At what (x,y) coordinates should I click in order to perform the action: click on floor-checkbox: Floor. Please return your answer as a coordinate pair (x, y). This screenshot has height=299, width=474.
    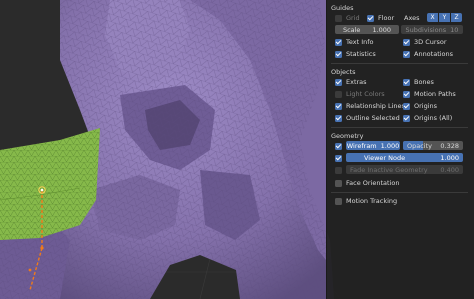
    Looking at the image, I should click on (380, 18).